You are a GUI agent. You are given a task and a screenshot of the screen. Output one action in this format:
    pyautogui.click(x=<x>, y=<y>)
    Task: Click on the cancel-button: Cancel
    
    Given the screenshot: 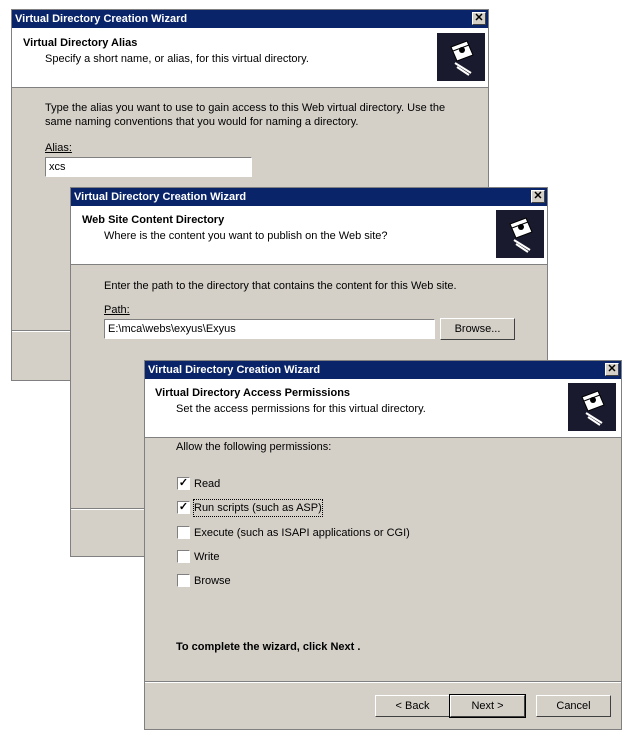 What is the action you would take?
    pyautogui.click(x=573, y=706)
    